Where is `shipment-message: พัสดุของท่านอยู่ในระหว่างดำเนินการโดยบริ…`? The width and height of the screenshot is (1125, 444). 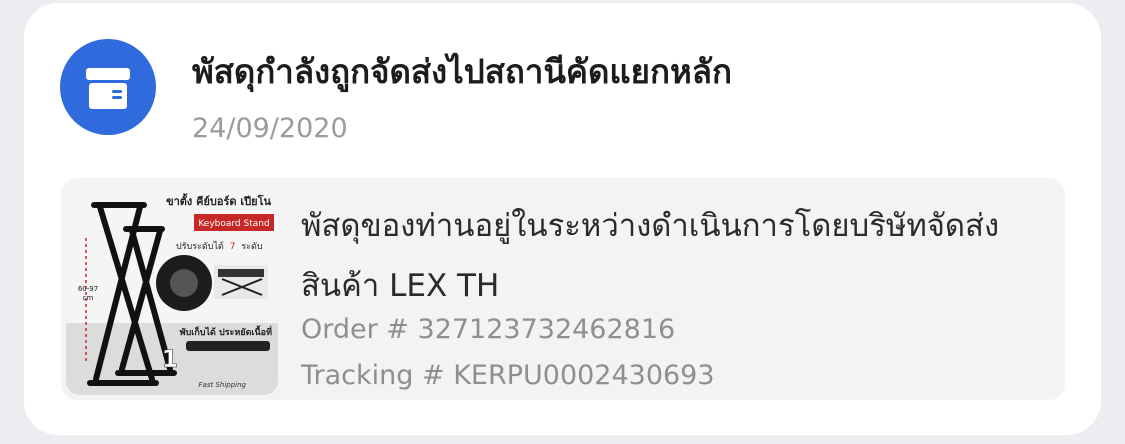
shipment-message: พัสดุของท่านอยู่ในระหว่างดำเนินการโดยบริ… is located at coordinates (650, 256).